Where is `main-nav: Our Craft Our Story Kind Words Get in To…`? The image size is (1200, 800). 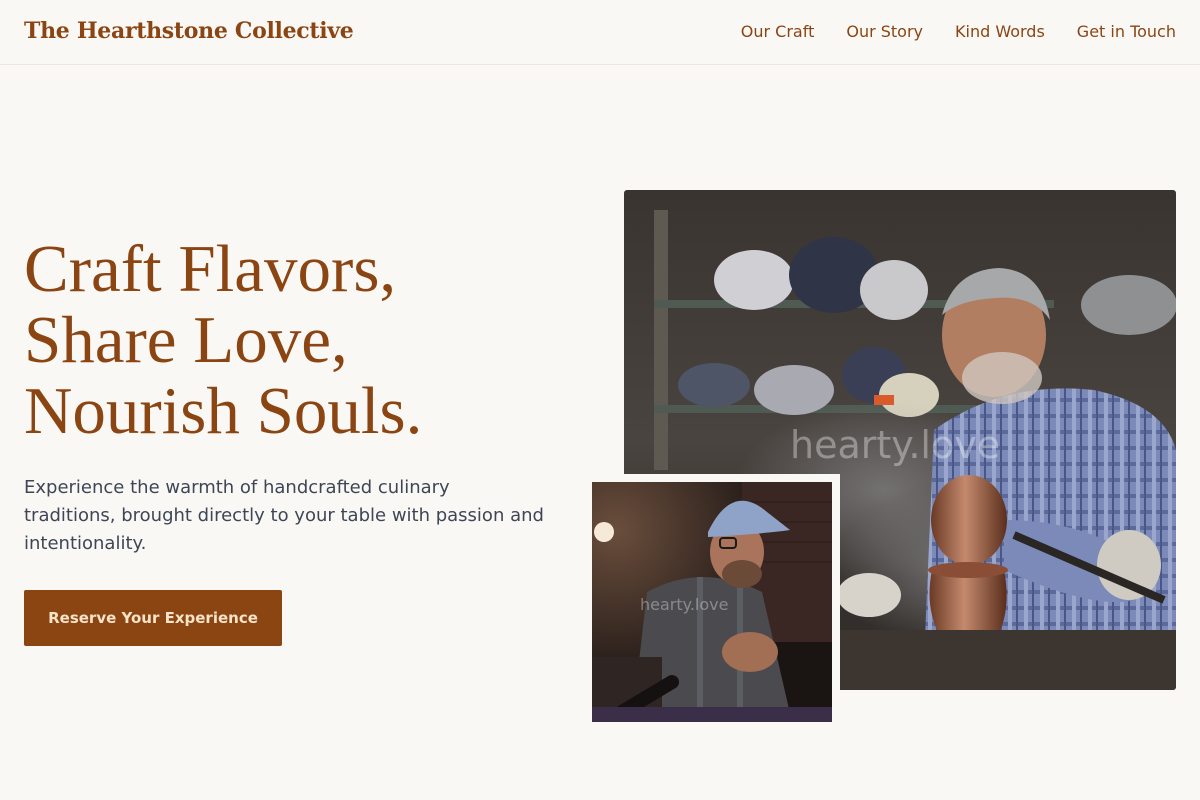 main-nav: Our Craft Our Story Kind Words Get in To… is located at coordinates (958, 31).